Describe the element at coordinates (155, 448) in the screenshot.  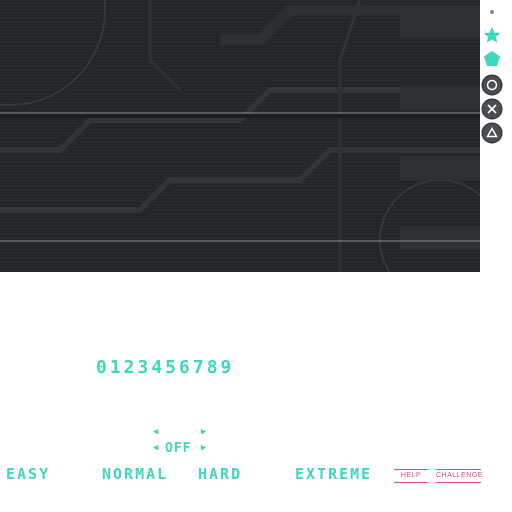
I see `toggle-prev-arrow-icon: ◀` at that location.